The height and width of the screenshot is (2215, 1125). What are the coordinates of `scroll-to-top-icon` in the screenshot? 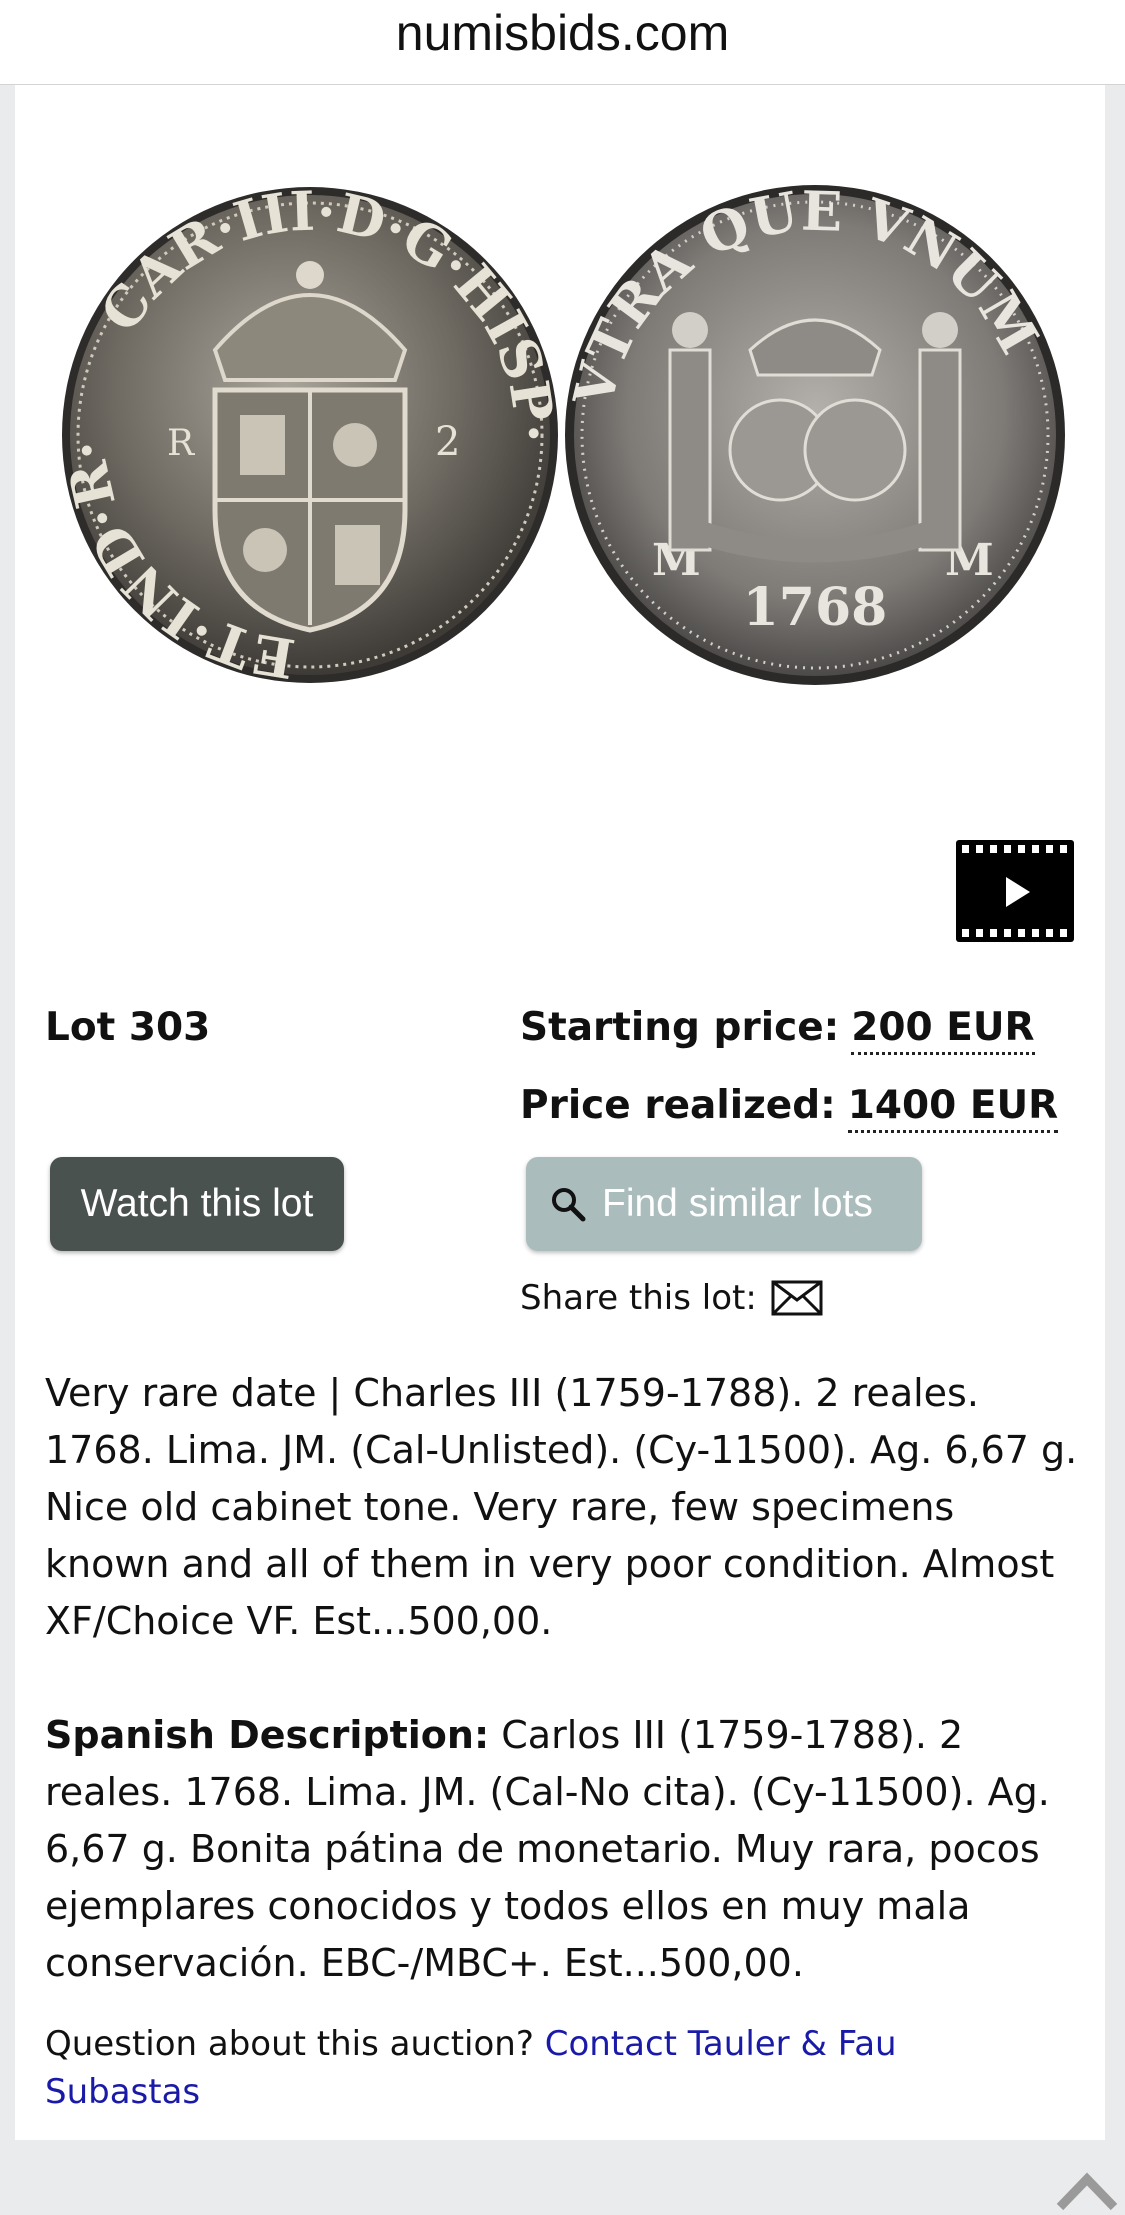 It's located at (1087, 2190).